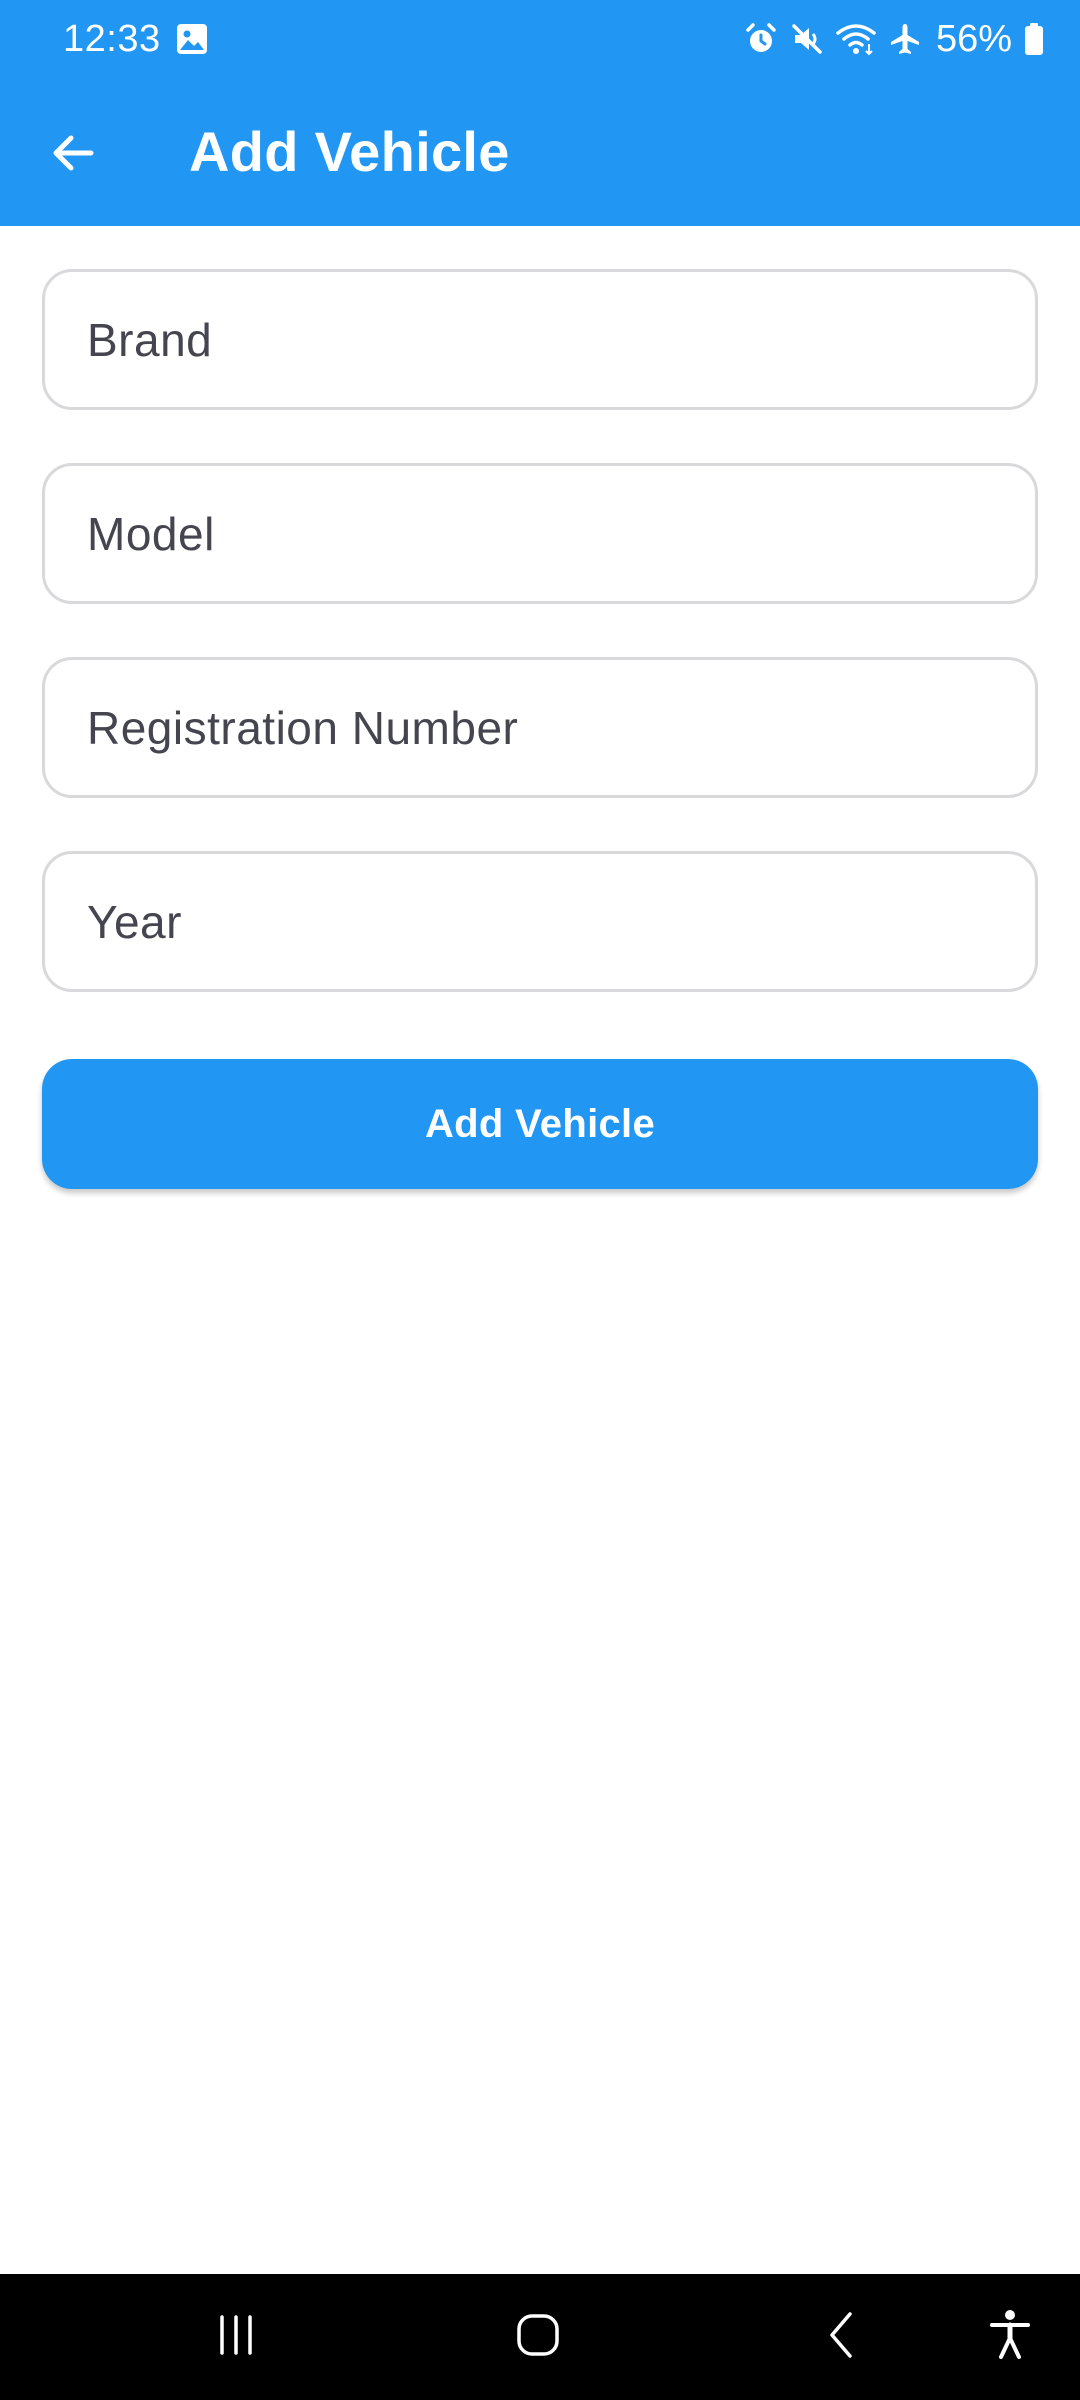 The height and width of the screenshot is (2400, 1080). Describe the element at coordinates (856, 39) in the screenshot. I see `wifi-icon` at that location.